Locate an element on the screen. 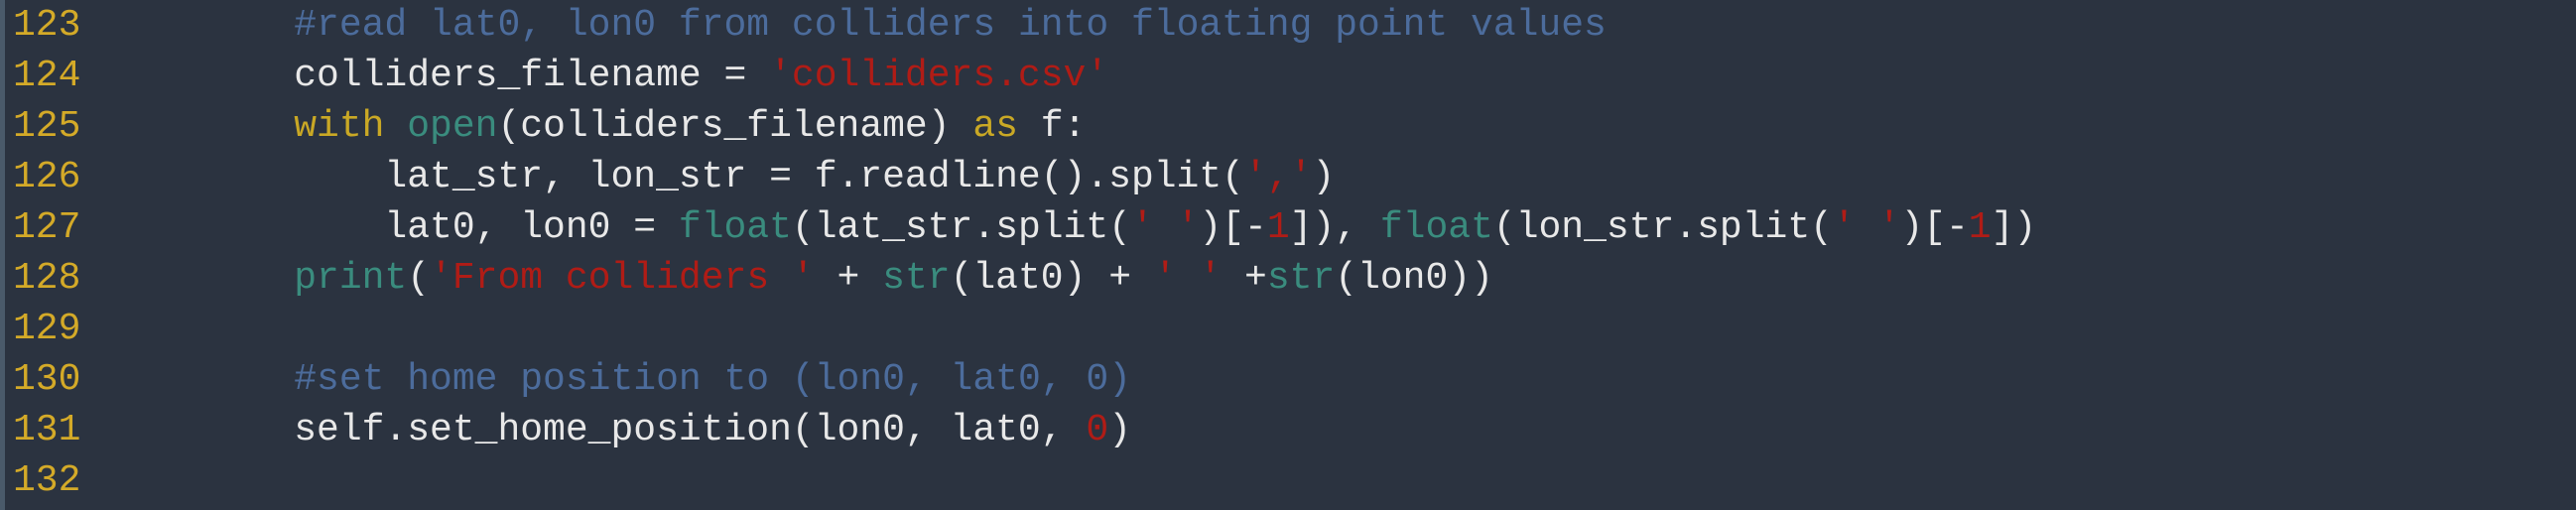 Image resolution: width=2576 pixels, height=510 pixels. code-token-plain: ]), is located at coordinates (1334, 227).